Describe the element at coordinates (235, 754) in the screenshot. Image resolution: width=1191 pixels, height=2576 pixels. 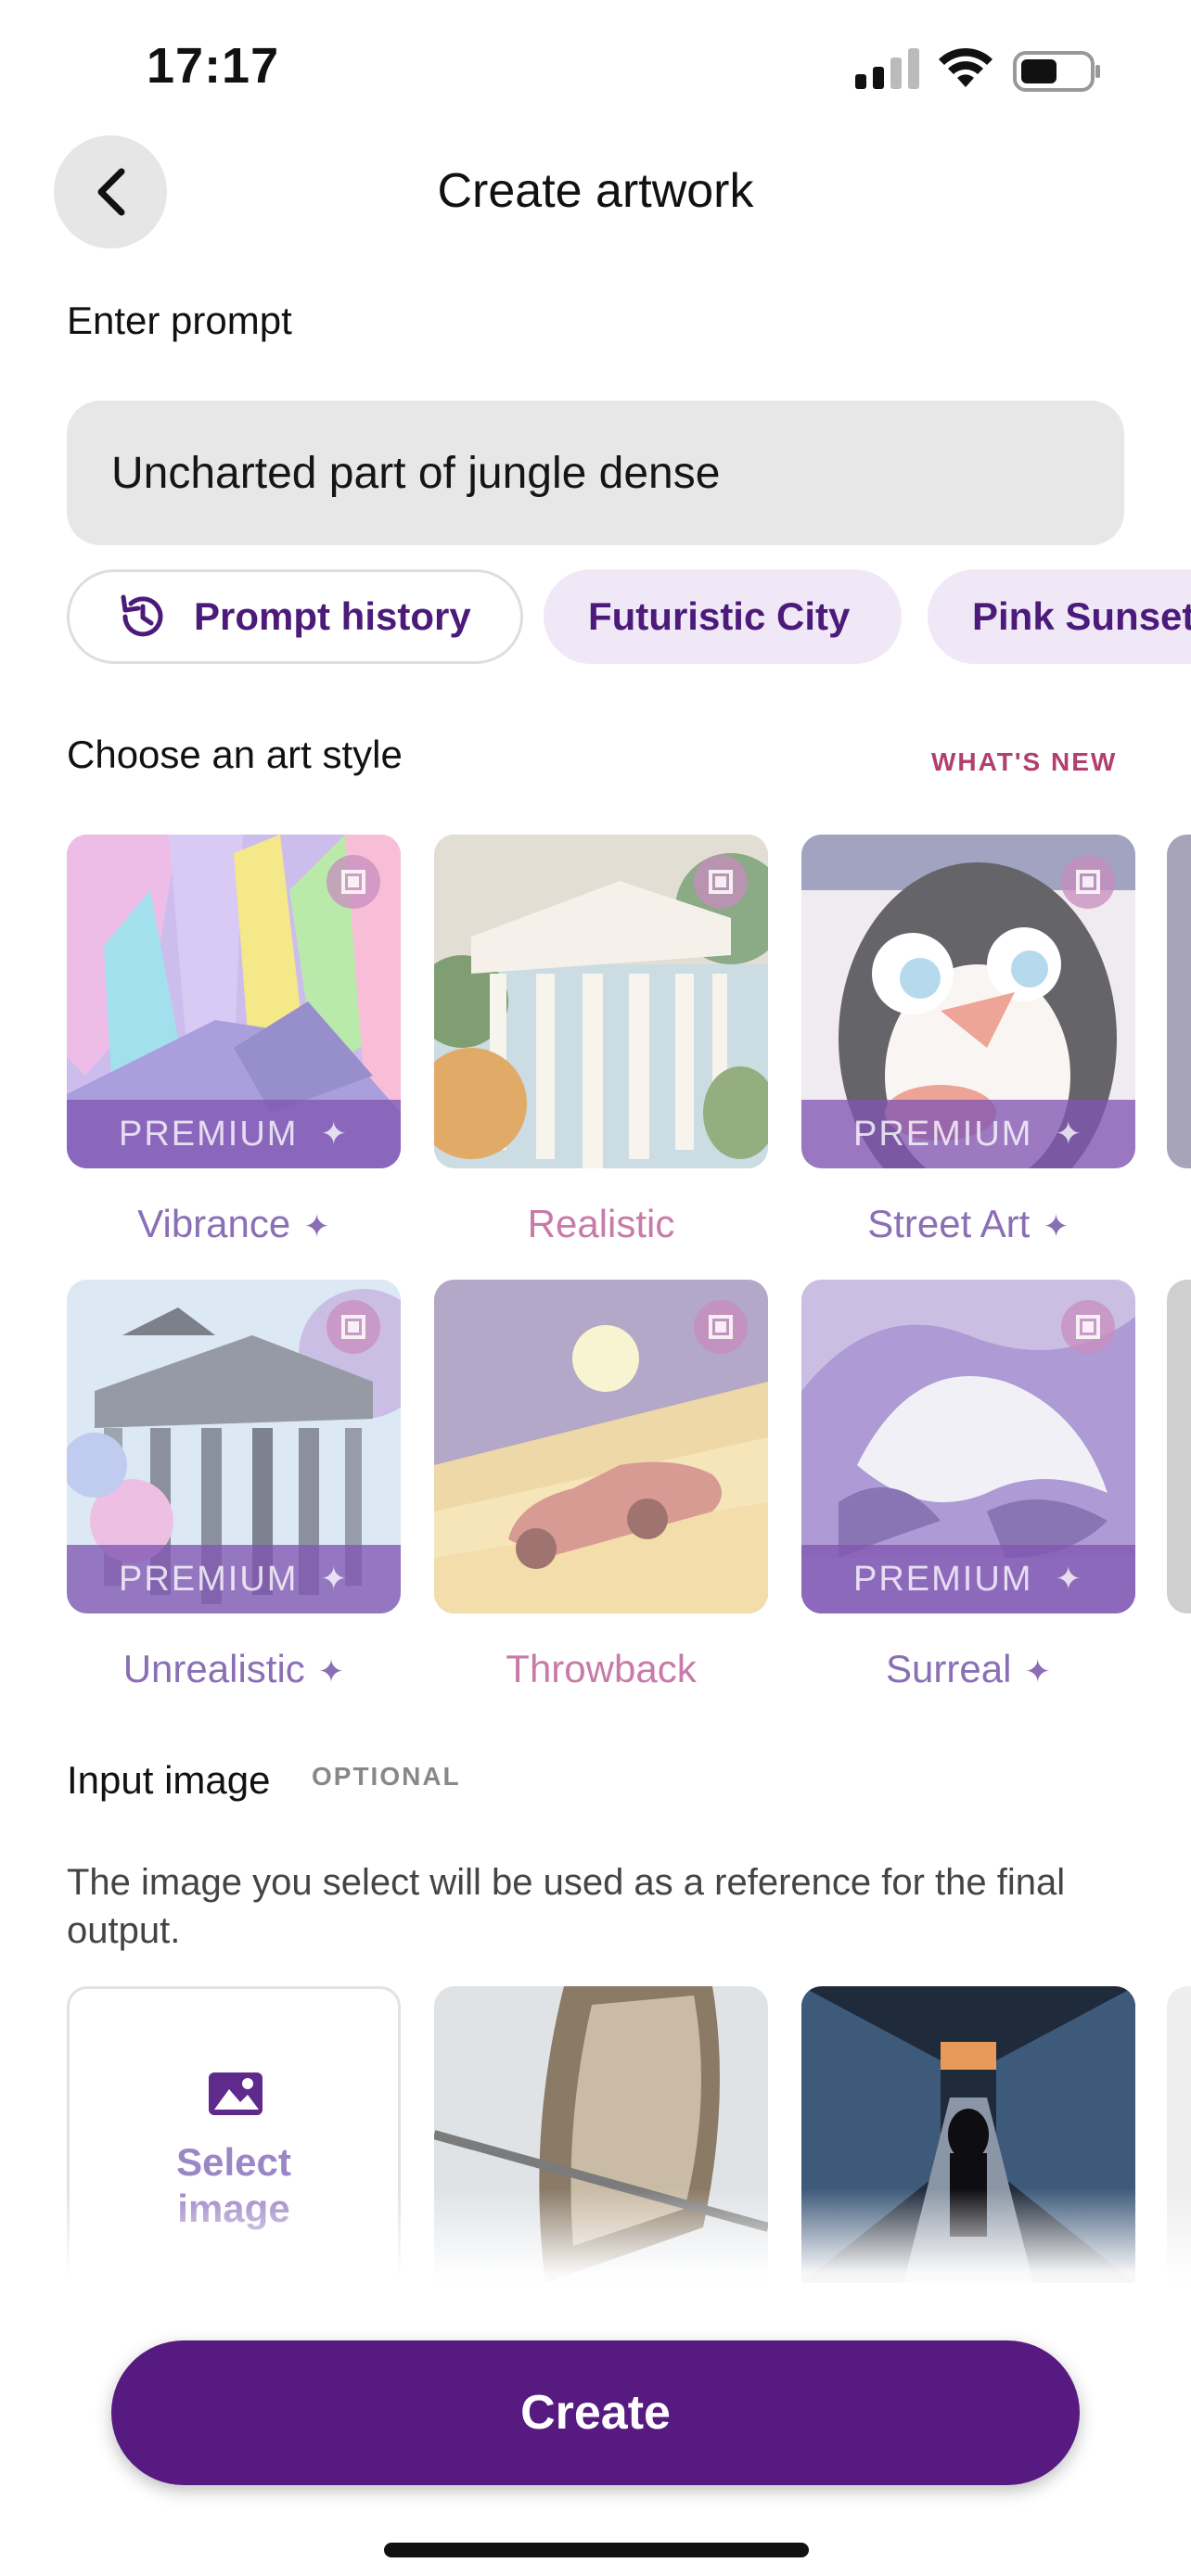
I see `art-style-label: Choose an art style` at that location.